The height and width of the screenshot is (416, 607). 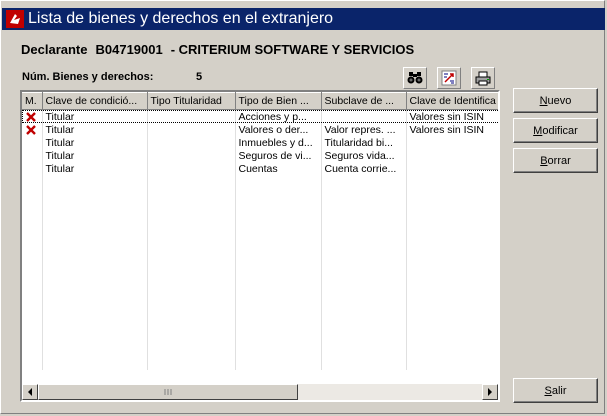 I want to click on borrar-button: Borrar, so click(x=555, y=160).